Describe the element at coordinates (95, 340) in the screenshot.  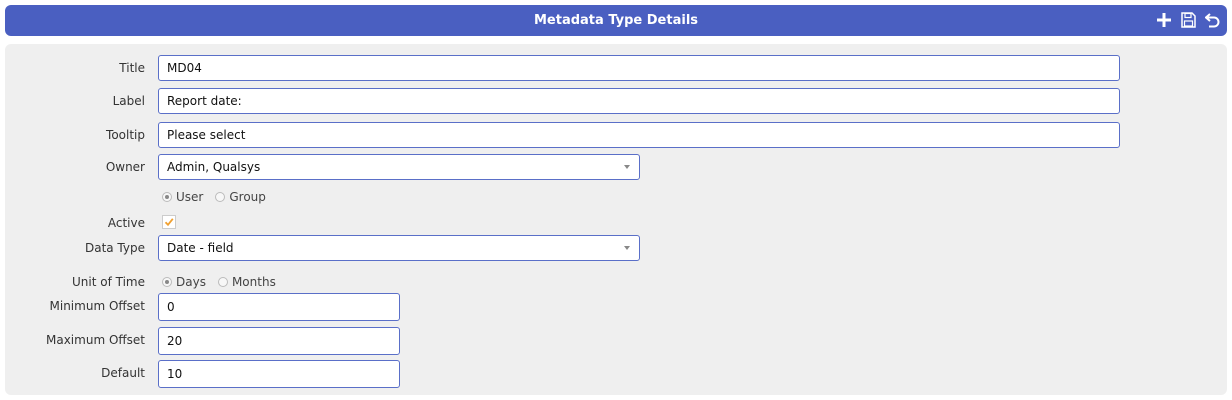
I see `maximum-offset-label: Maximum Offset` at that location.